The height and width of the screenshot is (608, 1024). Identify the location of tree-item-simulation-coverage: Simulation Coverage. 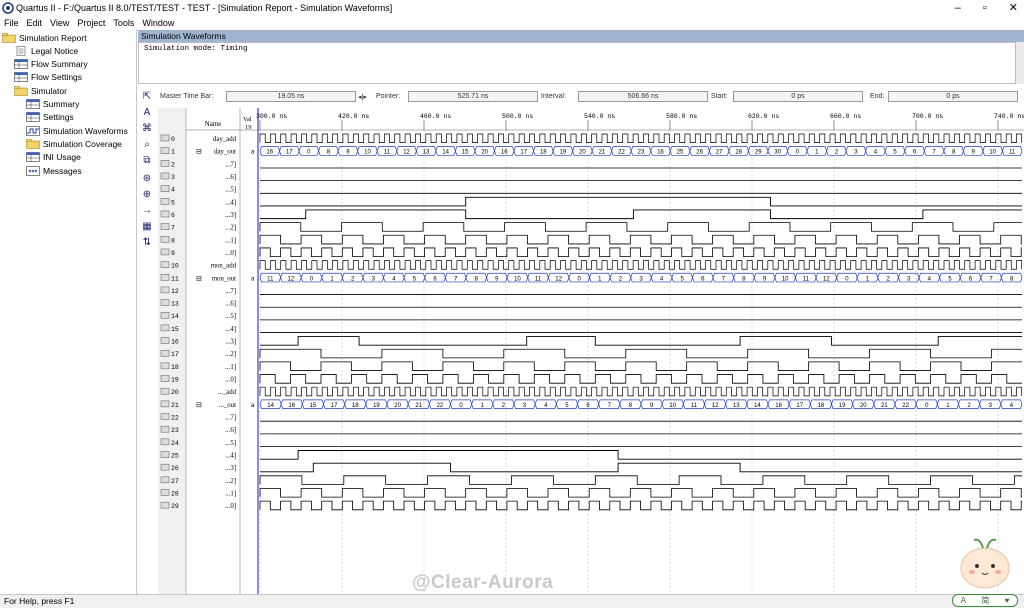
(74, 143).